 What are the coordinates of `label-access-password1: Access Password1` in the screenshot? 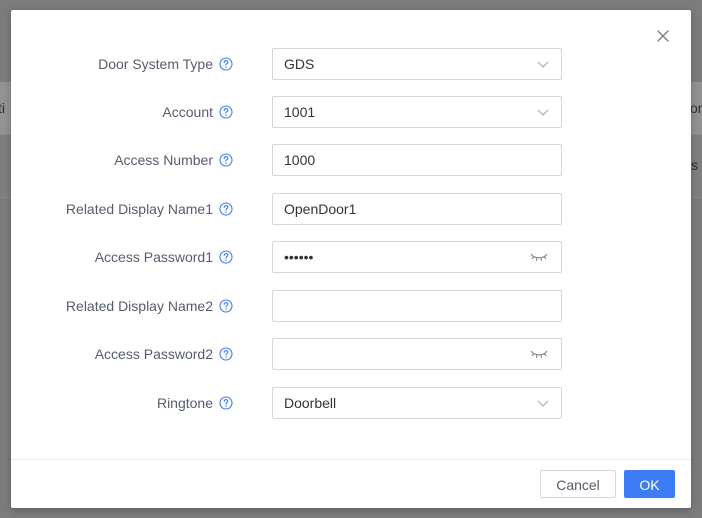 It's located at (153, 257).